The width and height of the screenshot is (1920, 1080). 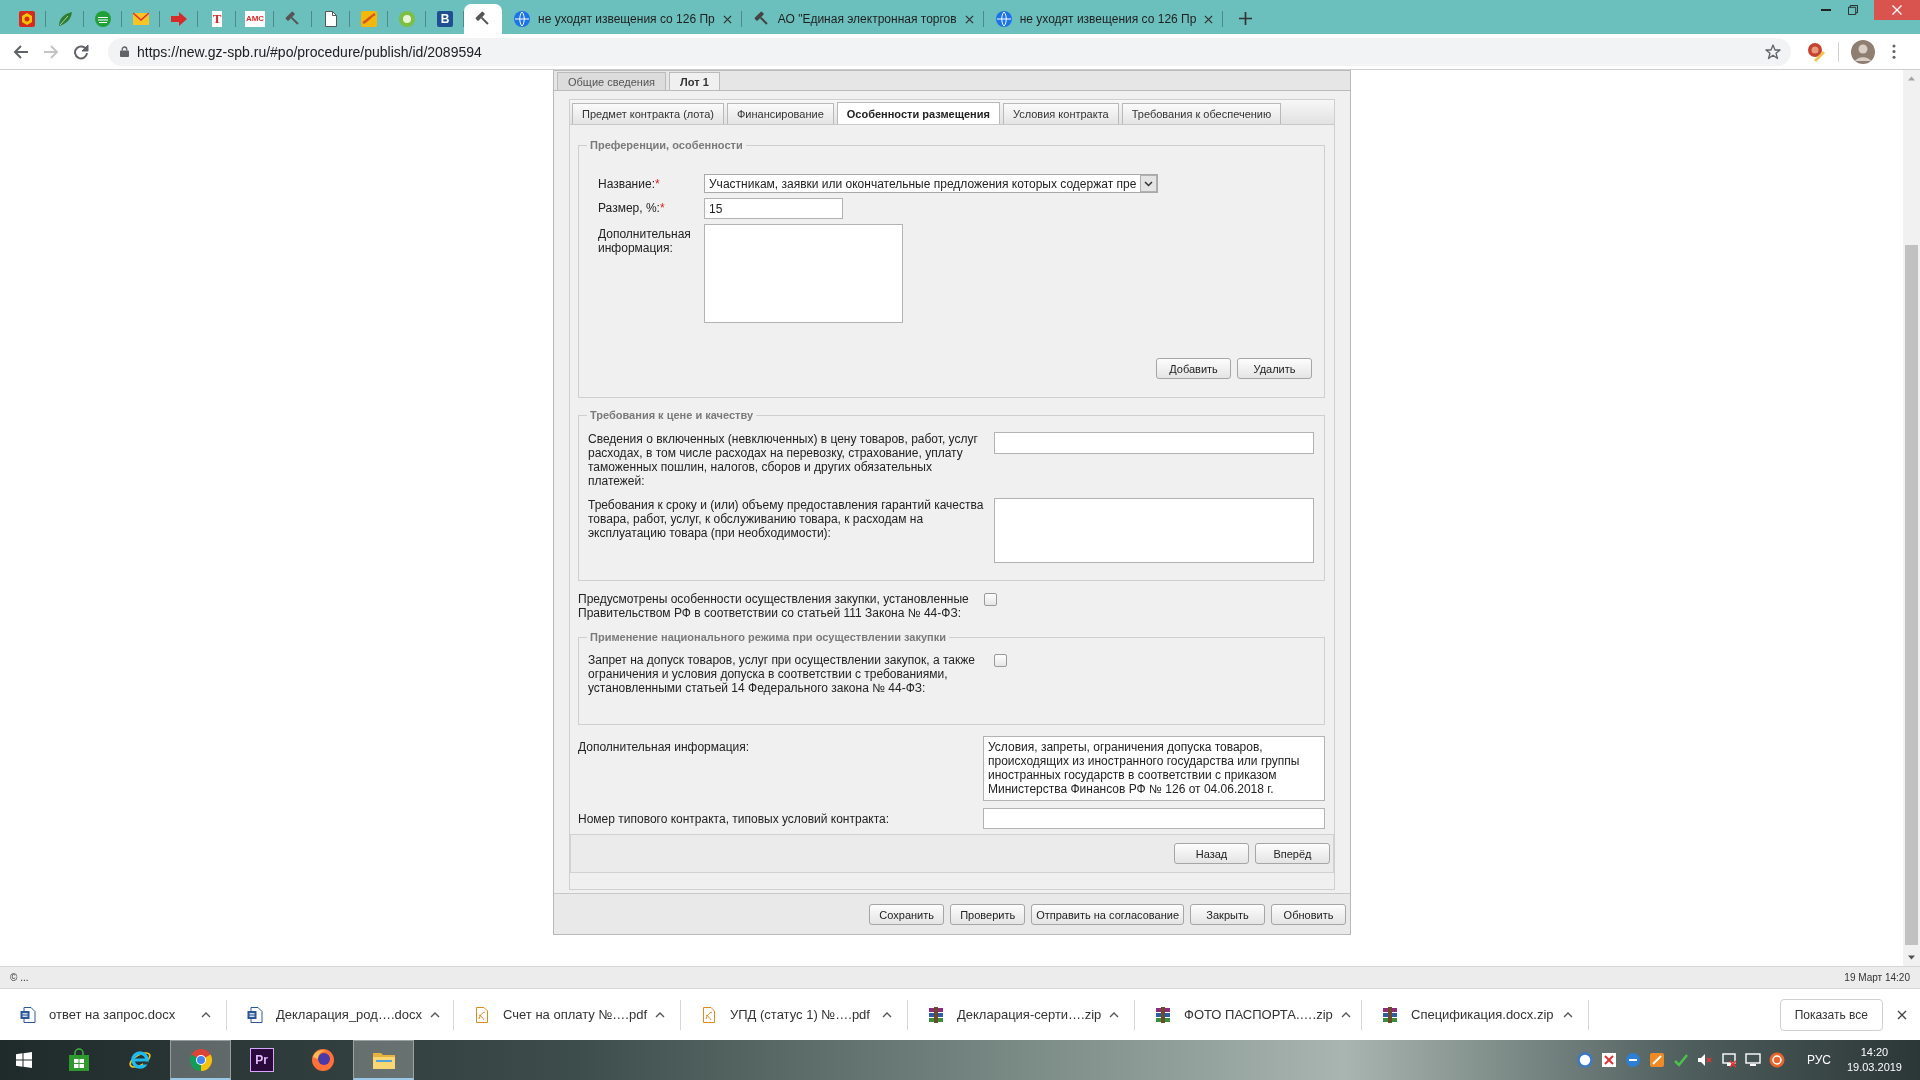 I want to click on checkbox-label: Предусмотрены особенности осуществления закупки, установленные Правительством РФ в соответствии со статьей 111 Закона № 44-ФЗ:, so click(x=774, y=606).